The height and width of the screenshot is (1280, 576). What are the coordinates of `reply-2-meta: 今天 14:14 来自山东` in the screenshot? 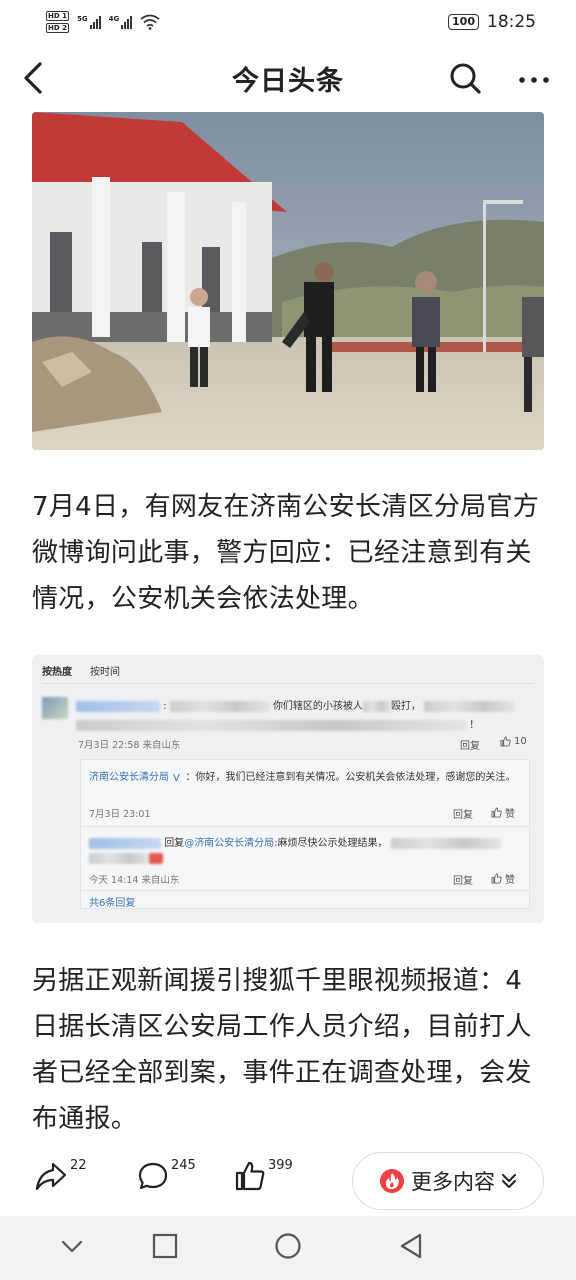 It's located at (134, 880).